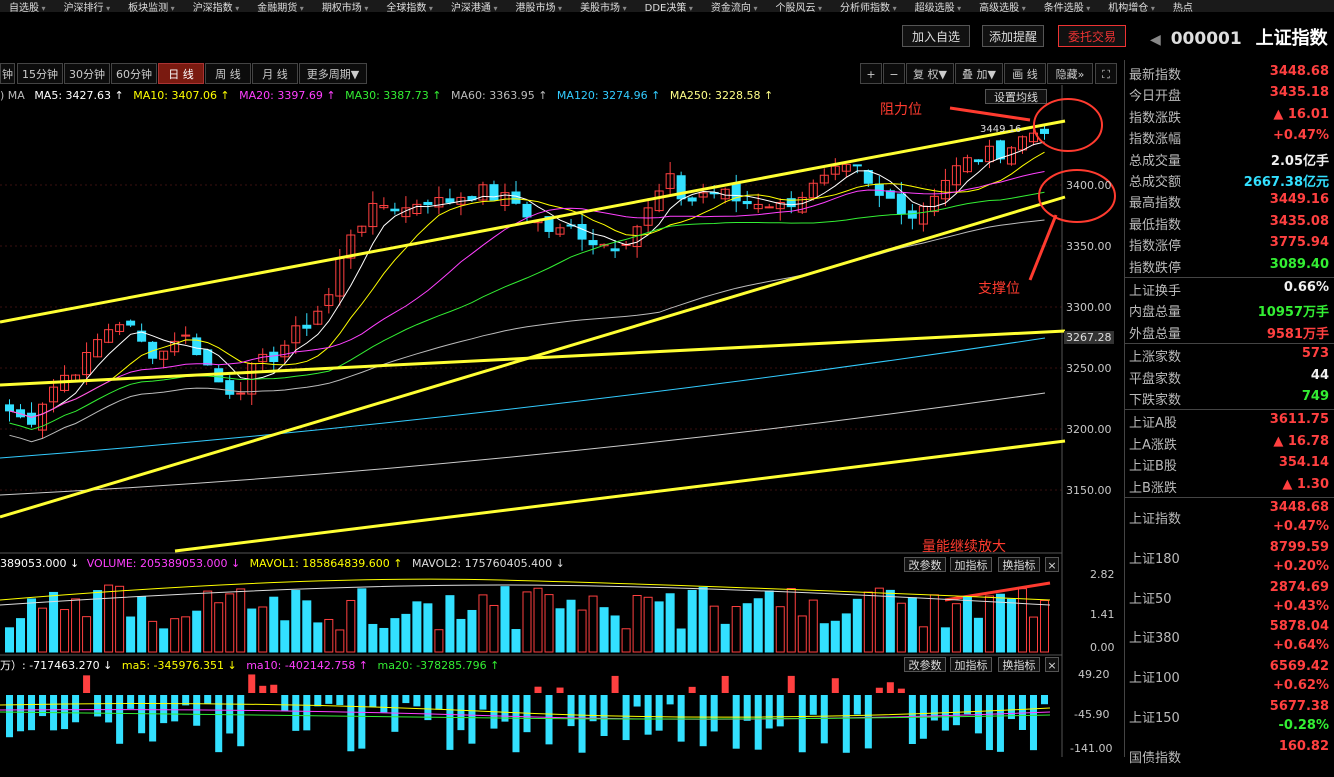  I want to click on menu-item: 个股风云, so click(798, 7).